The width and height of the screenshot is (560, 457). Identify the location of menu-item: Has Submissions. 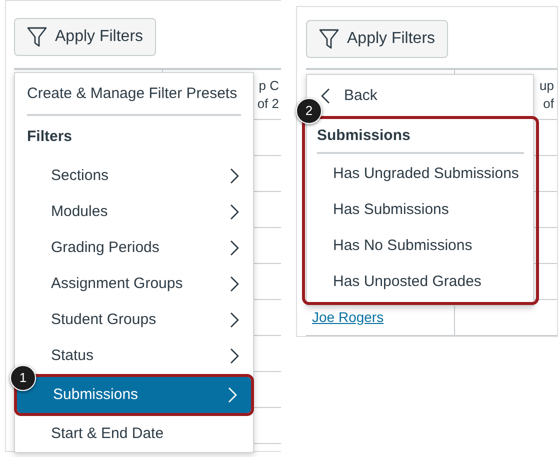
(420, 210).